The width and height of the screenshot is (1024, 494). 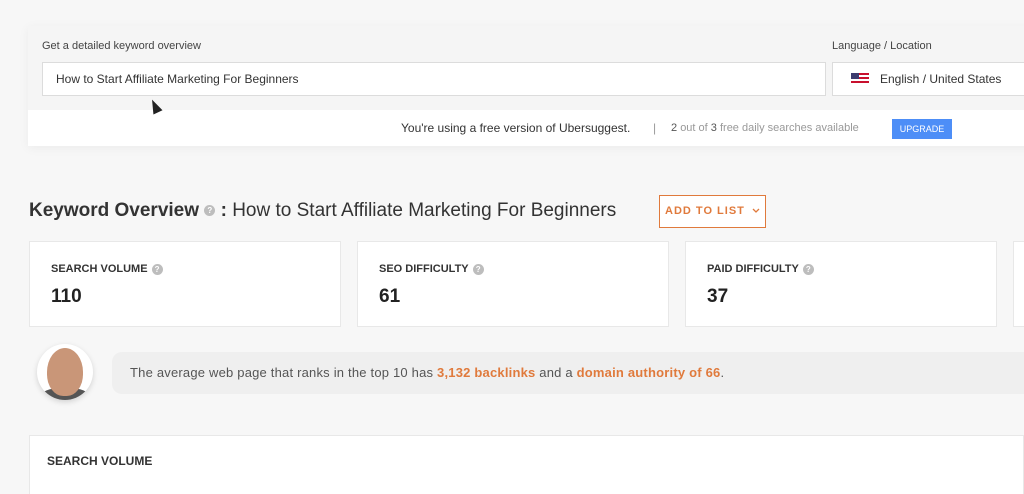 I want to click on add-to-list-button: ADD TO LIST, so click(x=712, y=211).